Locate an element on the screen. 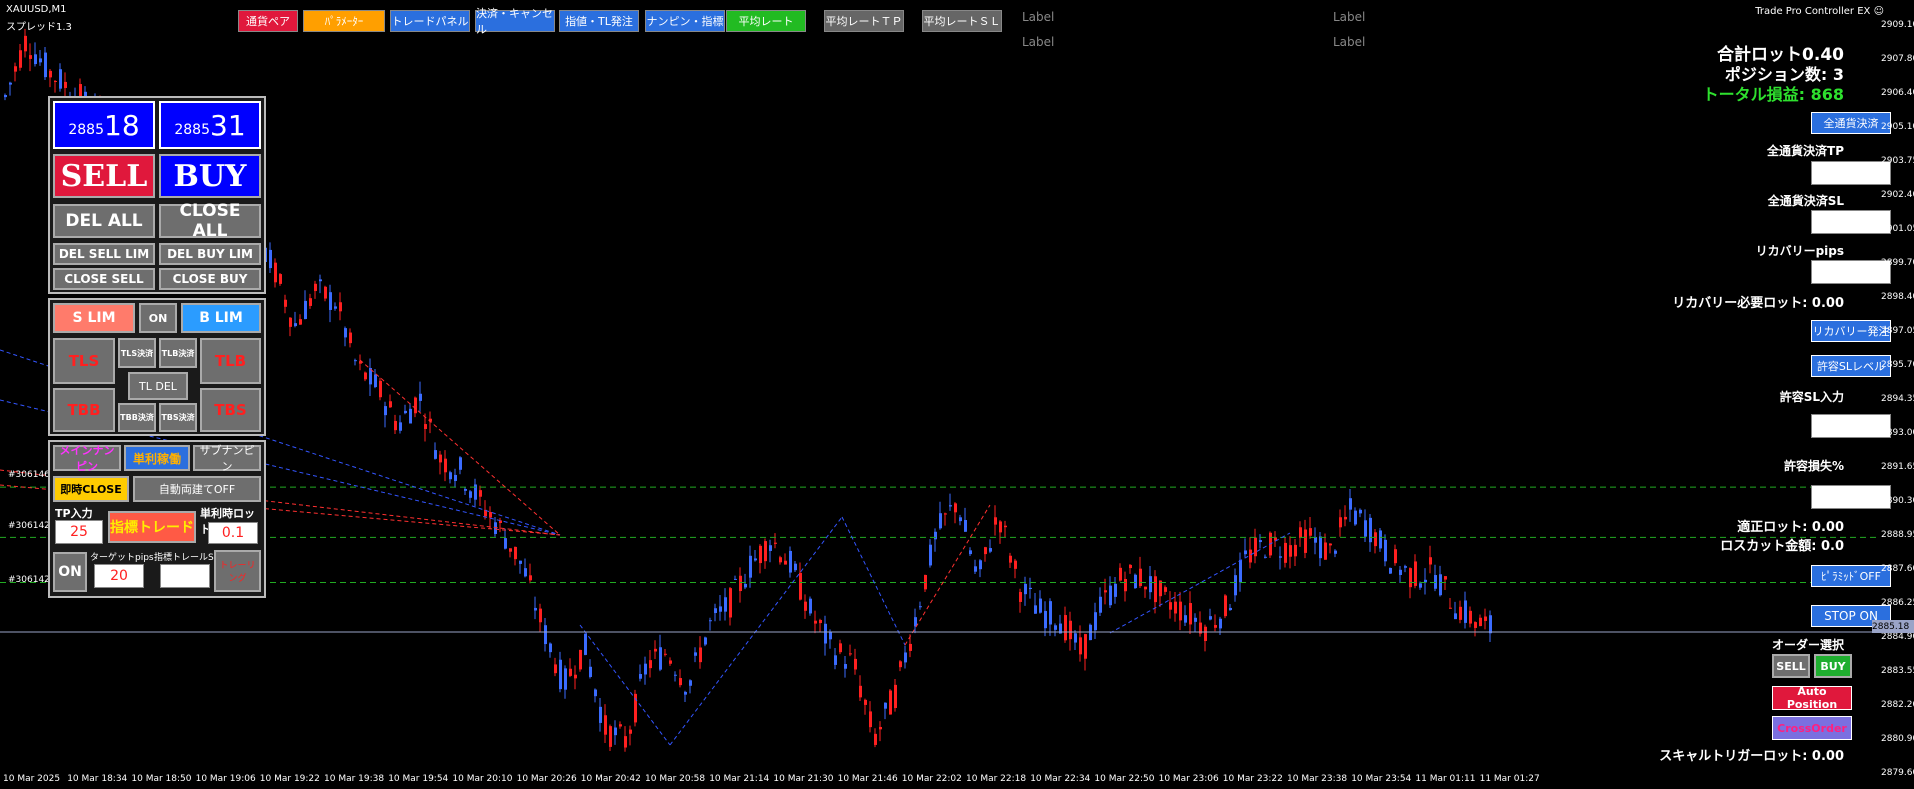 The width and height of the screenshot is (1914, 789). tlb-settle-button: TLB決済 is located at coordinates (178, 353).